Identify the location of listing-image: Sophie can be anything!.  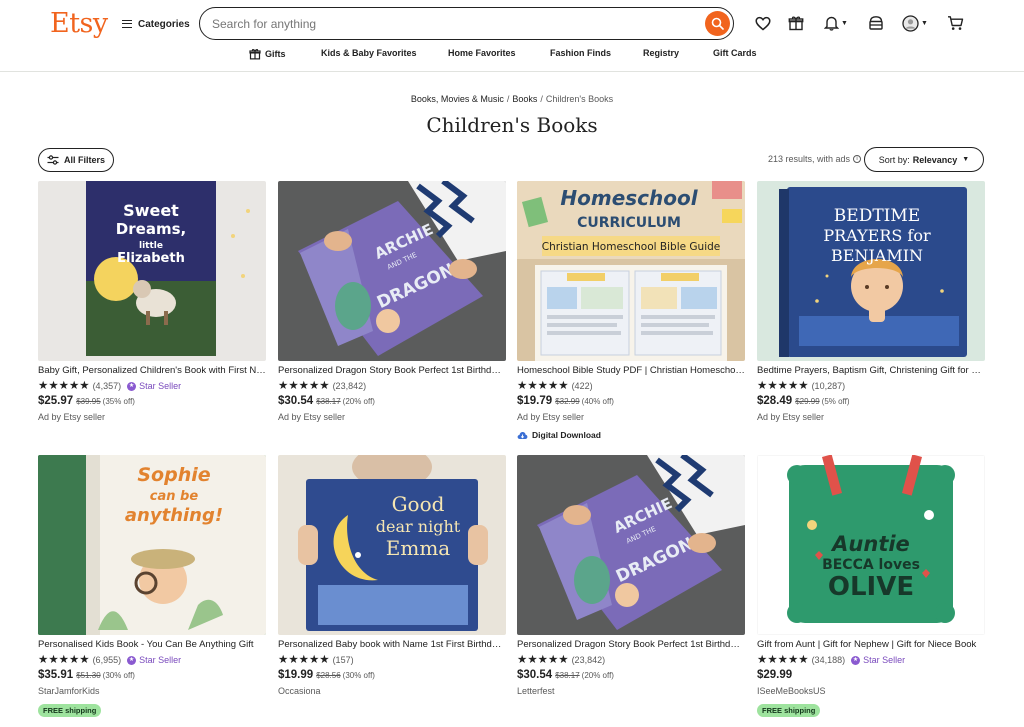
(152, 545).